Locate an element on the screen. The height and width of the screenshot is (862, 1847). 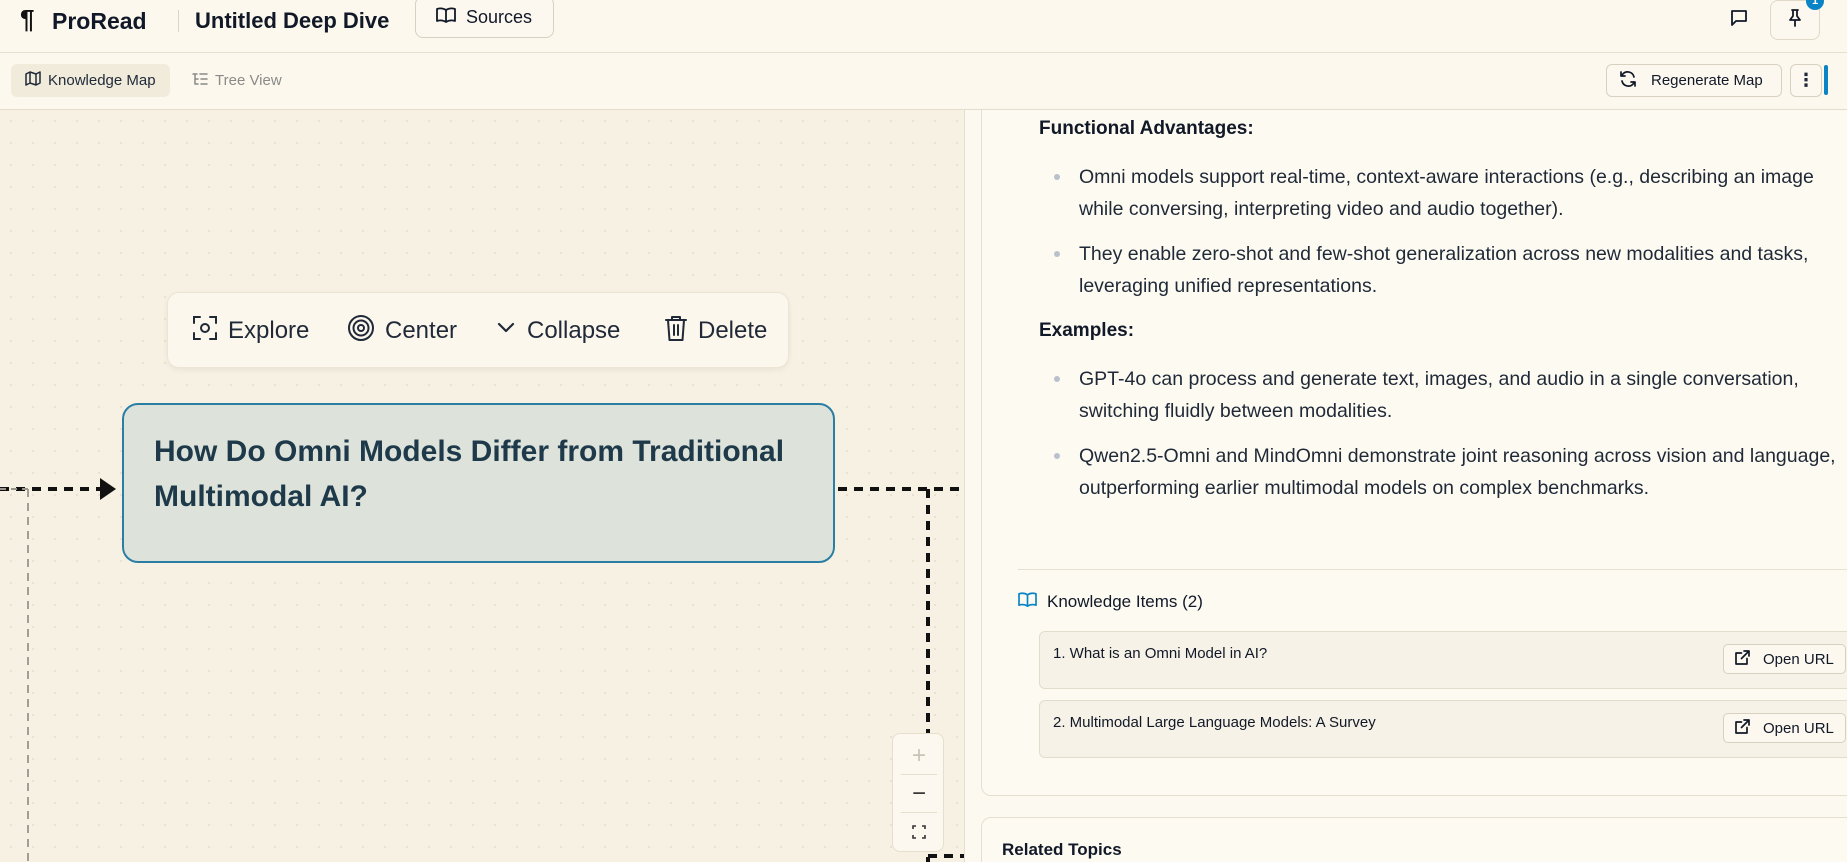
zoom-controls: + − is located at coordinates (918, 792).